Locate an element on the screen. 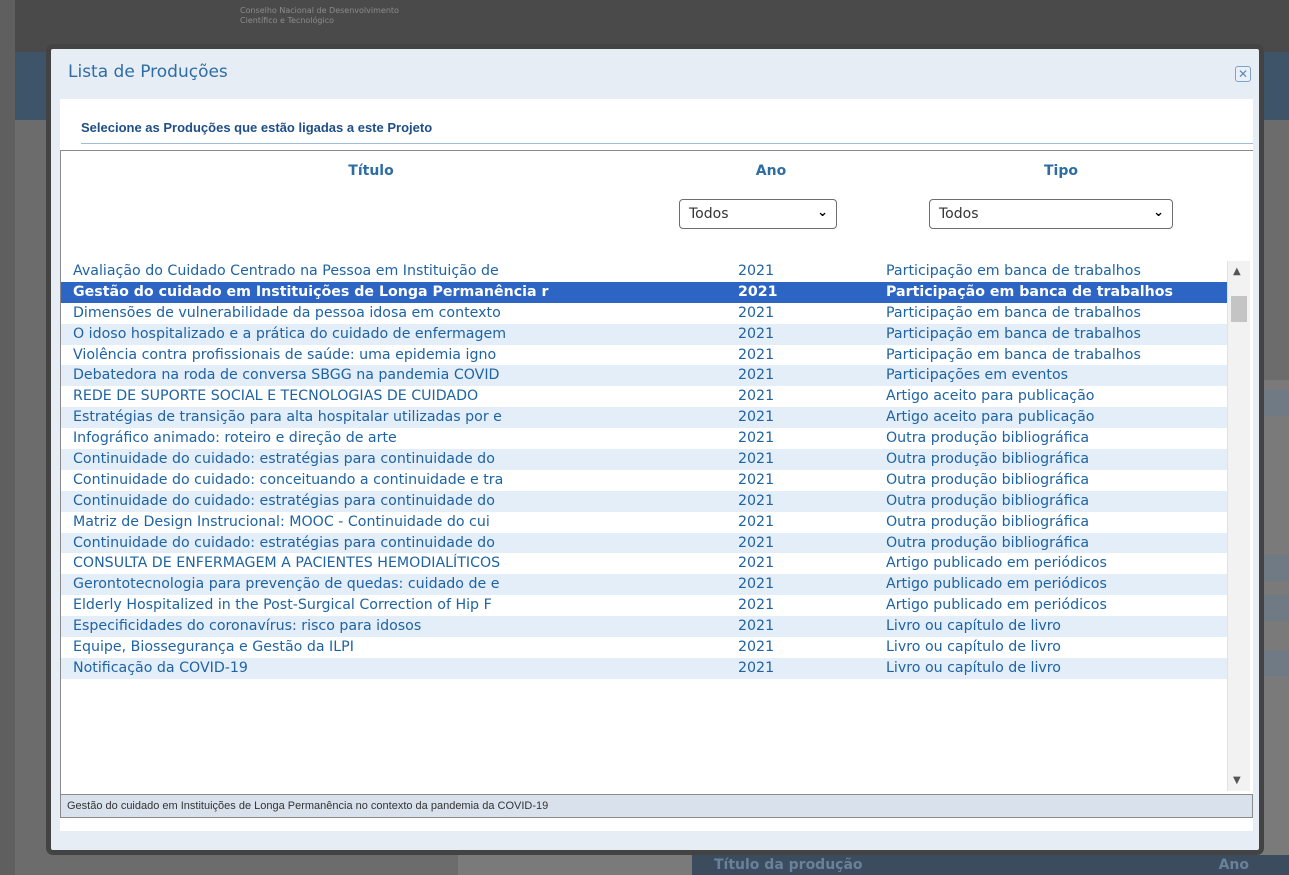 The height and width of the screenshot is (875, 1289). vertical-scrollbar: ▲ ▼ is located at coordinates (1238, 526).